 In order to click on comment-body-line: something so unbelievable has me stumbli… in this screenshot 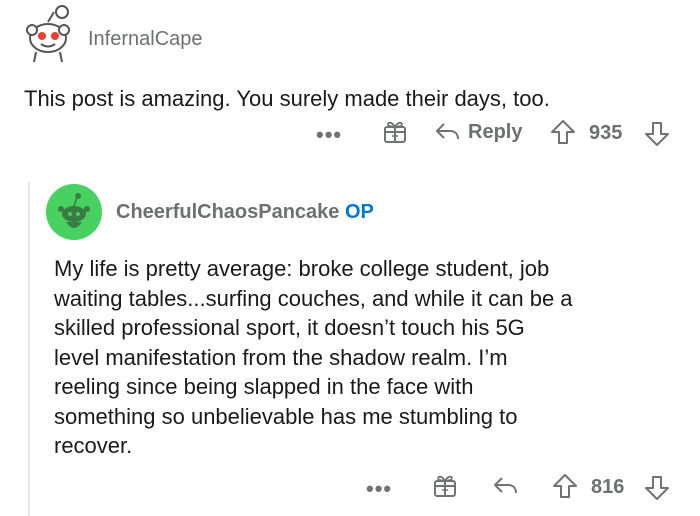, I will do `click(286, 416)`.